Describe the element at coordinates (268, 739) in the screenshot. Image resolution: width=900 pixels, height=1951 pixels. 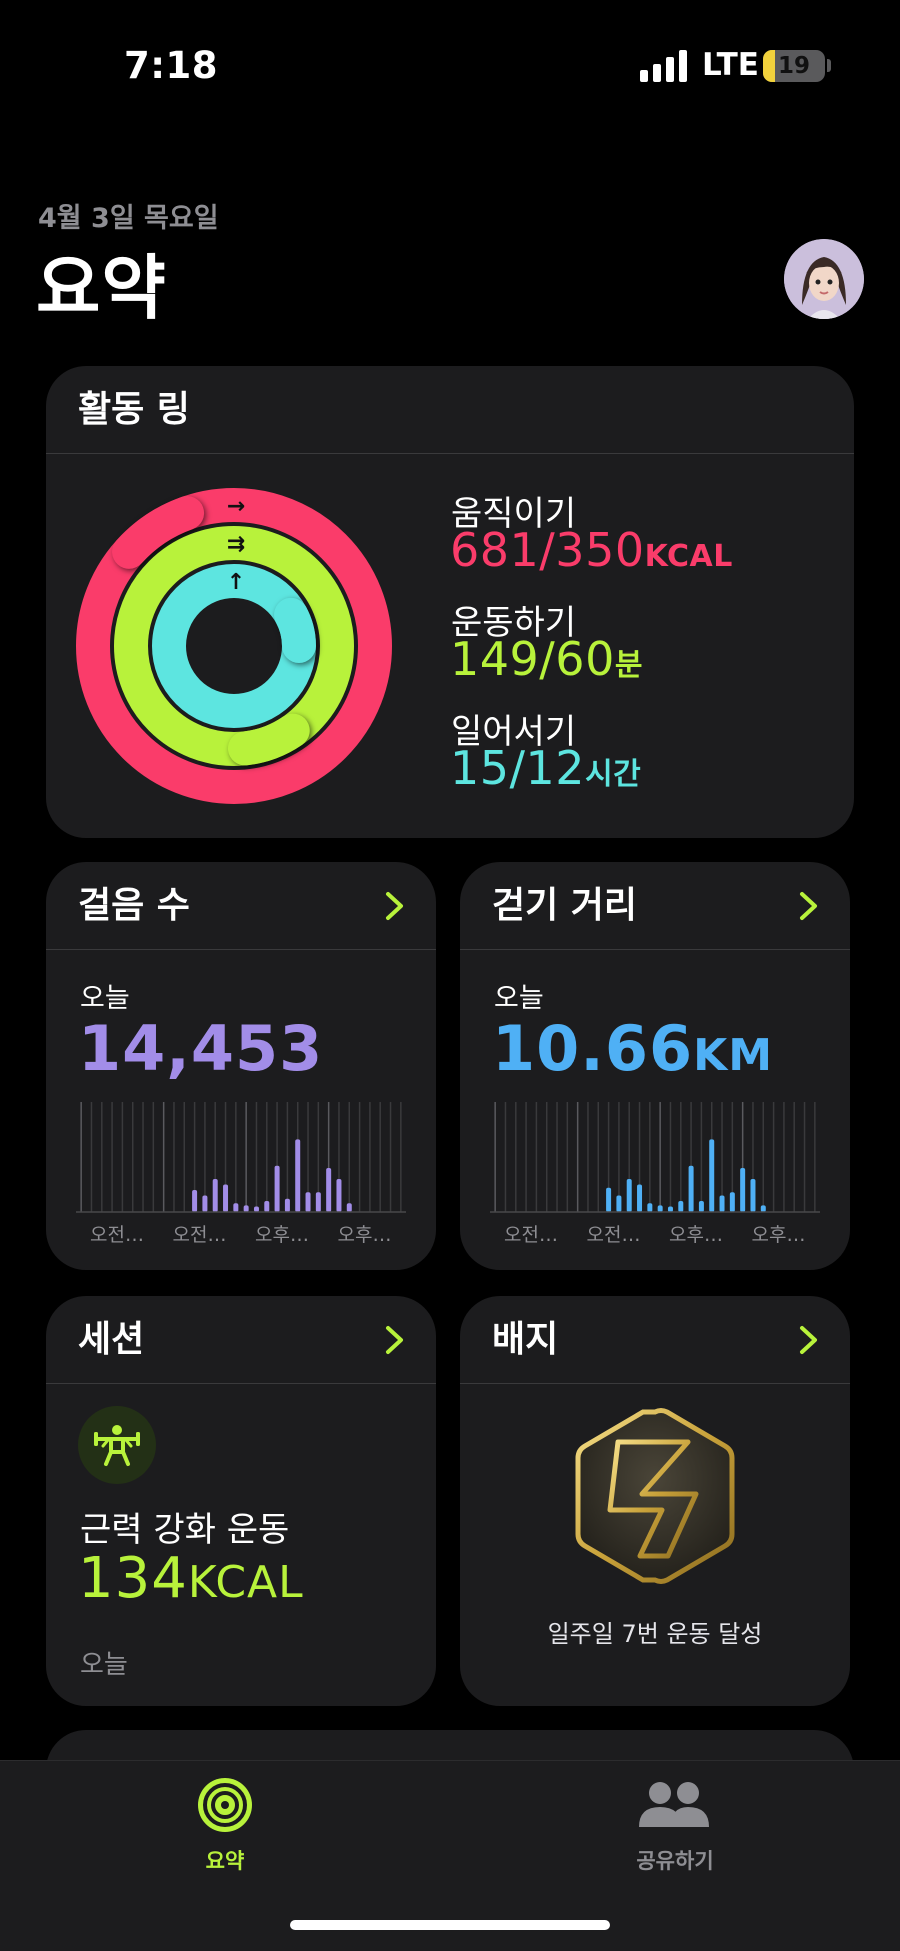
I see `exercise-ring-overflow` at that location.